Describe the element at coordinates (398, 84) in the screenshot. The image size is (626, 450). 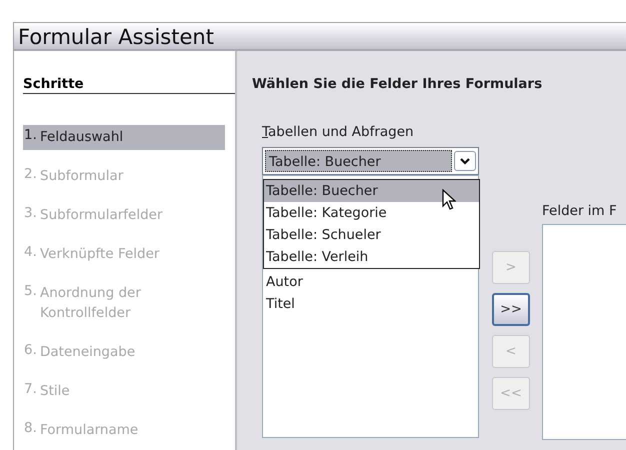
I see `section-heading: Wählen Sie die Felder Ihres Formulars` at that location.